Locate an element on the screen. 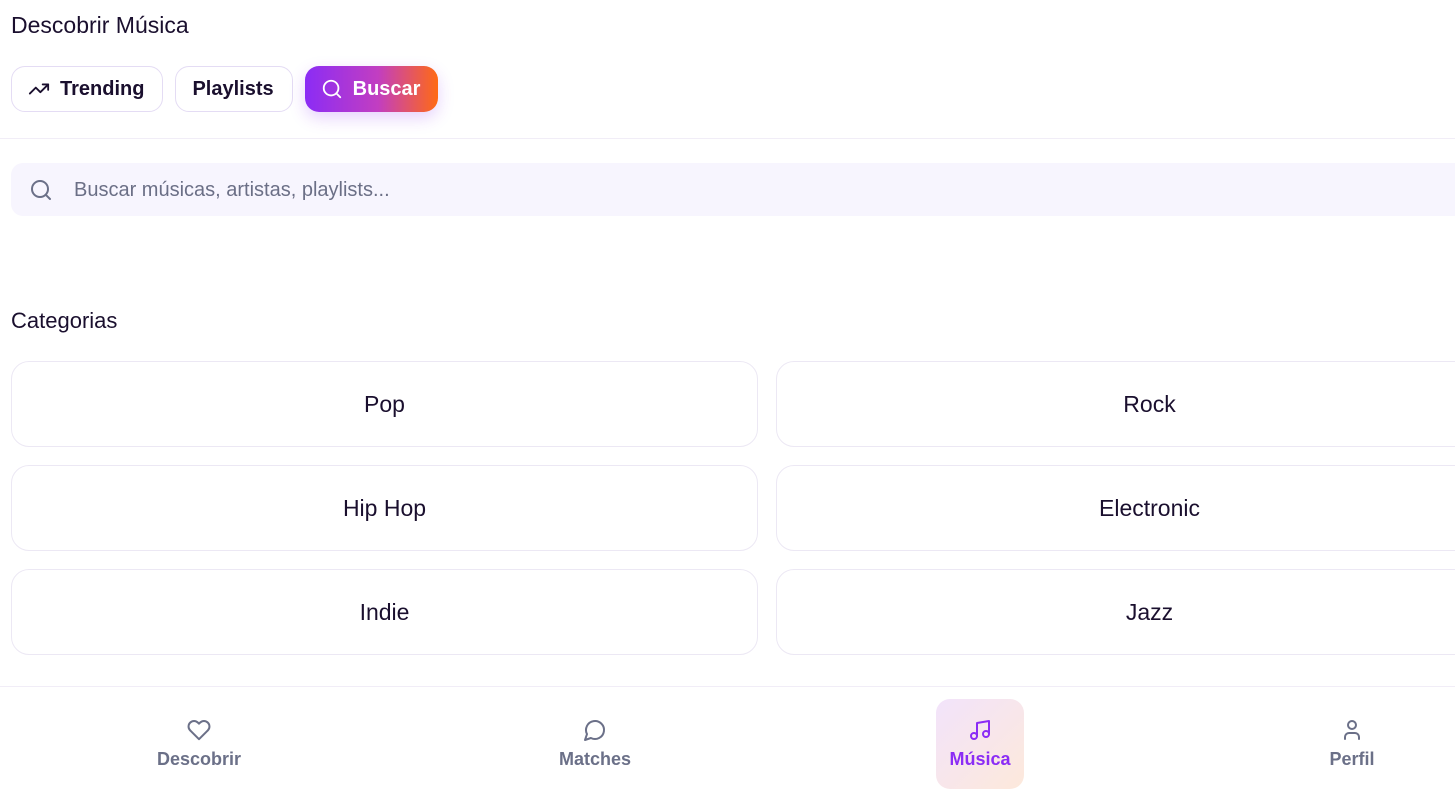 This screenshot has height=796, width=1455. category-card-hip-hop: Hip Hop is located at coordinates (384, 508).